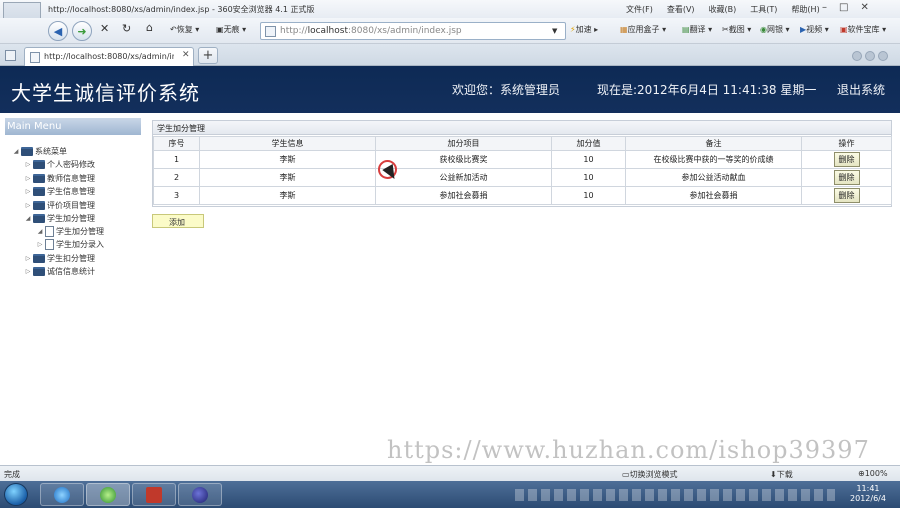  What do you see at coordinates (775, 29) in the screenshot?
I see `netbank-button: ◉网银 ▾` at bounding box center [775, 29].